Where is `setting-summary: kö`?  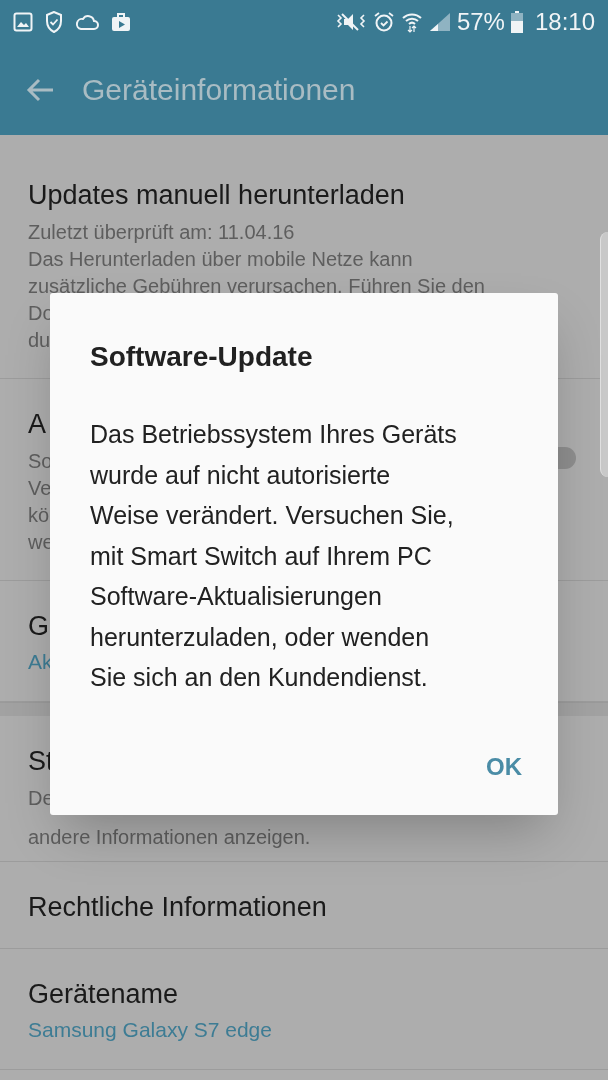 setting-summary: kö is located at coordinates (39, 515).